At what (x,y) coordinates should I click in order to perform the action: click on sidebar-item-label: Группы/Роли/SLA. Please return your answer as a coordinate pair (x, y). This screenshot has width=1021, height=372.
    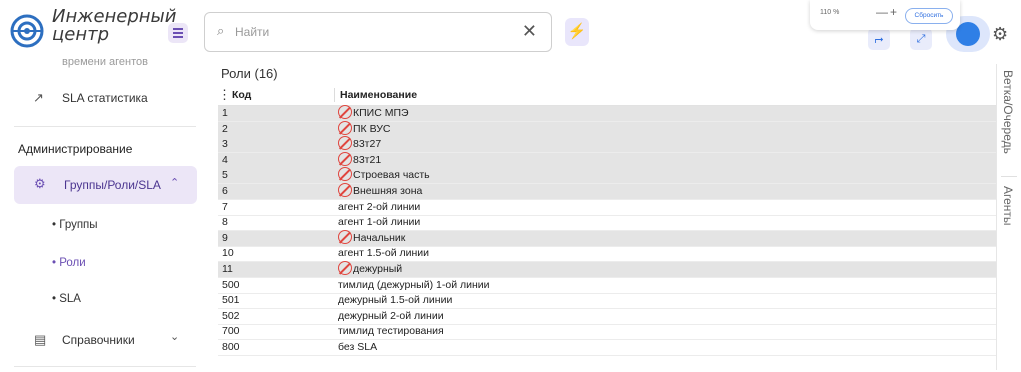
    Looking at the image, I should click on (112, 185).